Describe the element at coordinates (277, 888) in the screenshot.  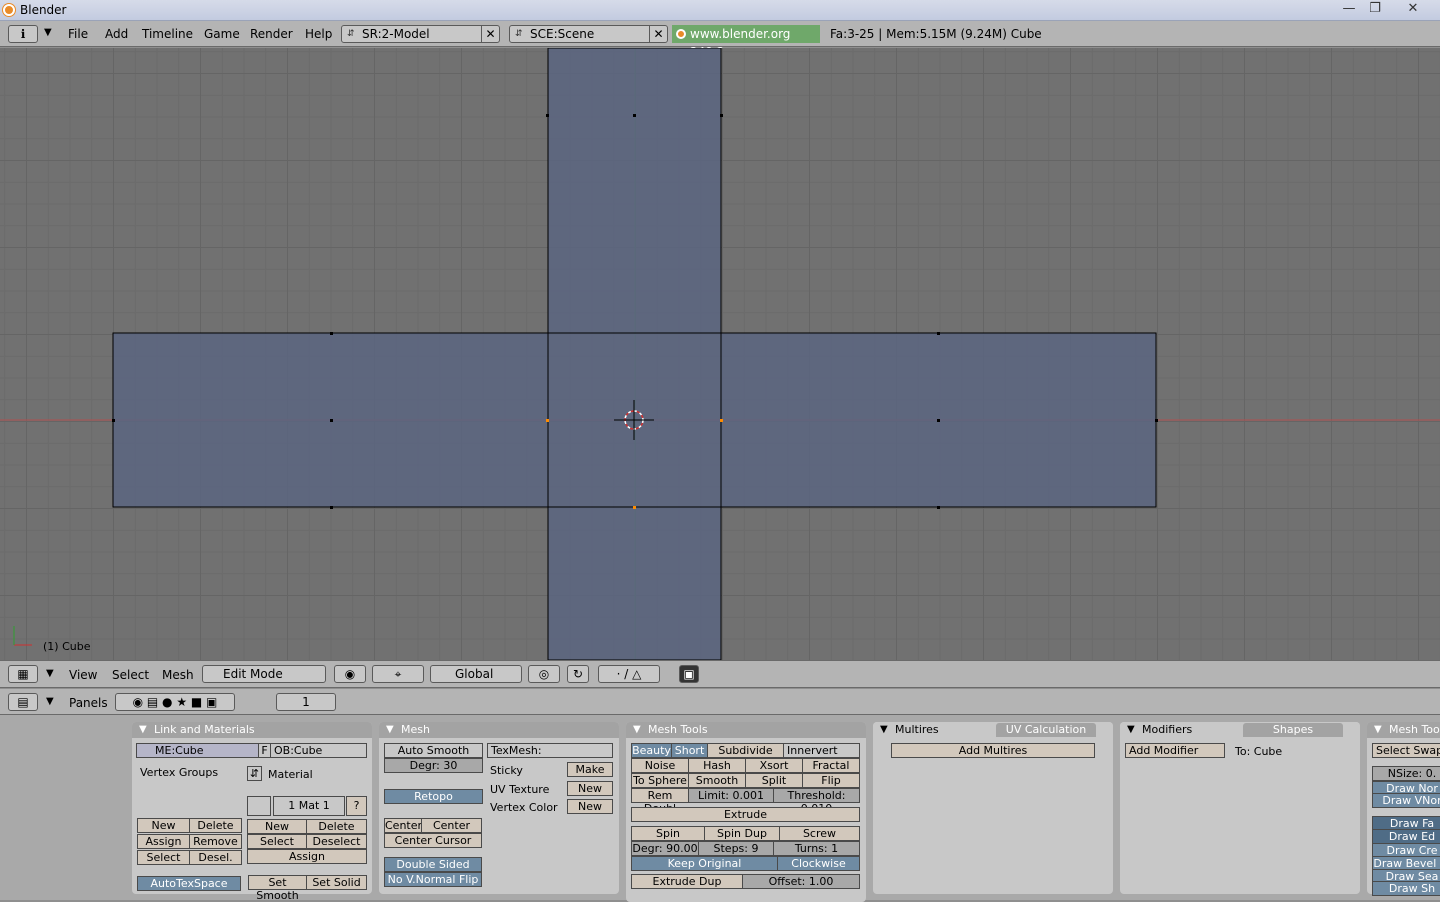
I see `set-smooth-button: Set Smooth` at that location.